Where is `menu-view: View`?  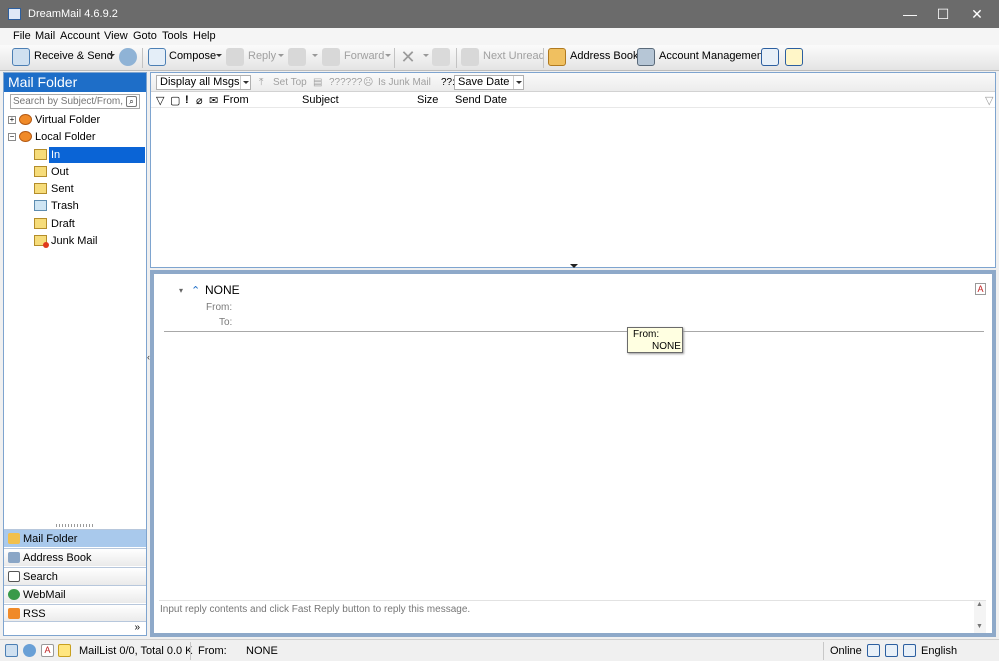 menu-view: View is located at coordinates (116, 36).